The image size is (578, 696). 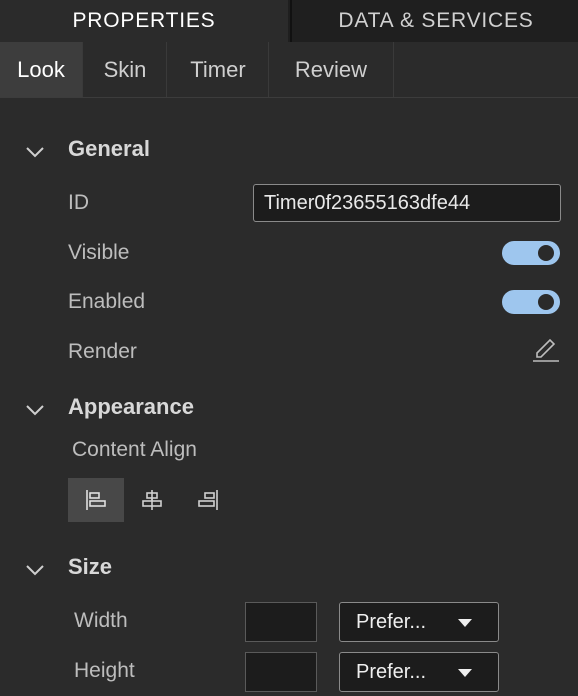 I want to click on width-label: Width, so click(x=101, y=620).